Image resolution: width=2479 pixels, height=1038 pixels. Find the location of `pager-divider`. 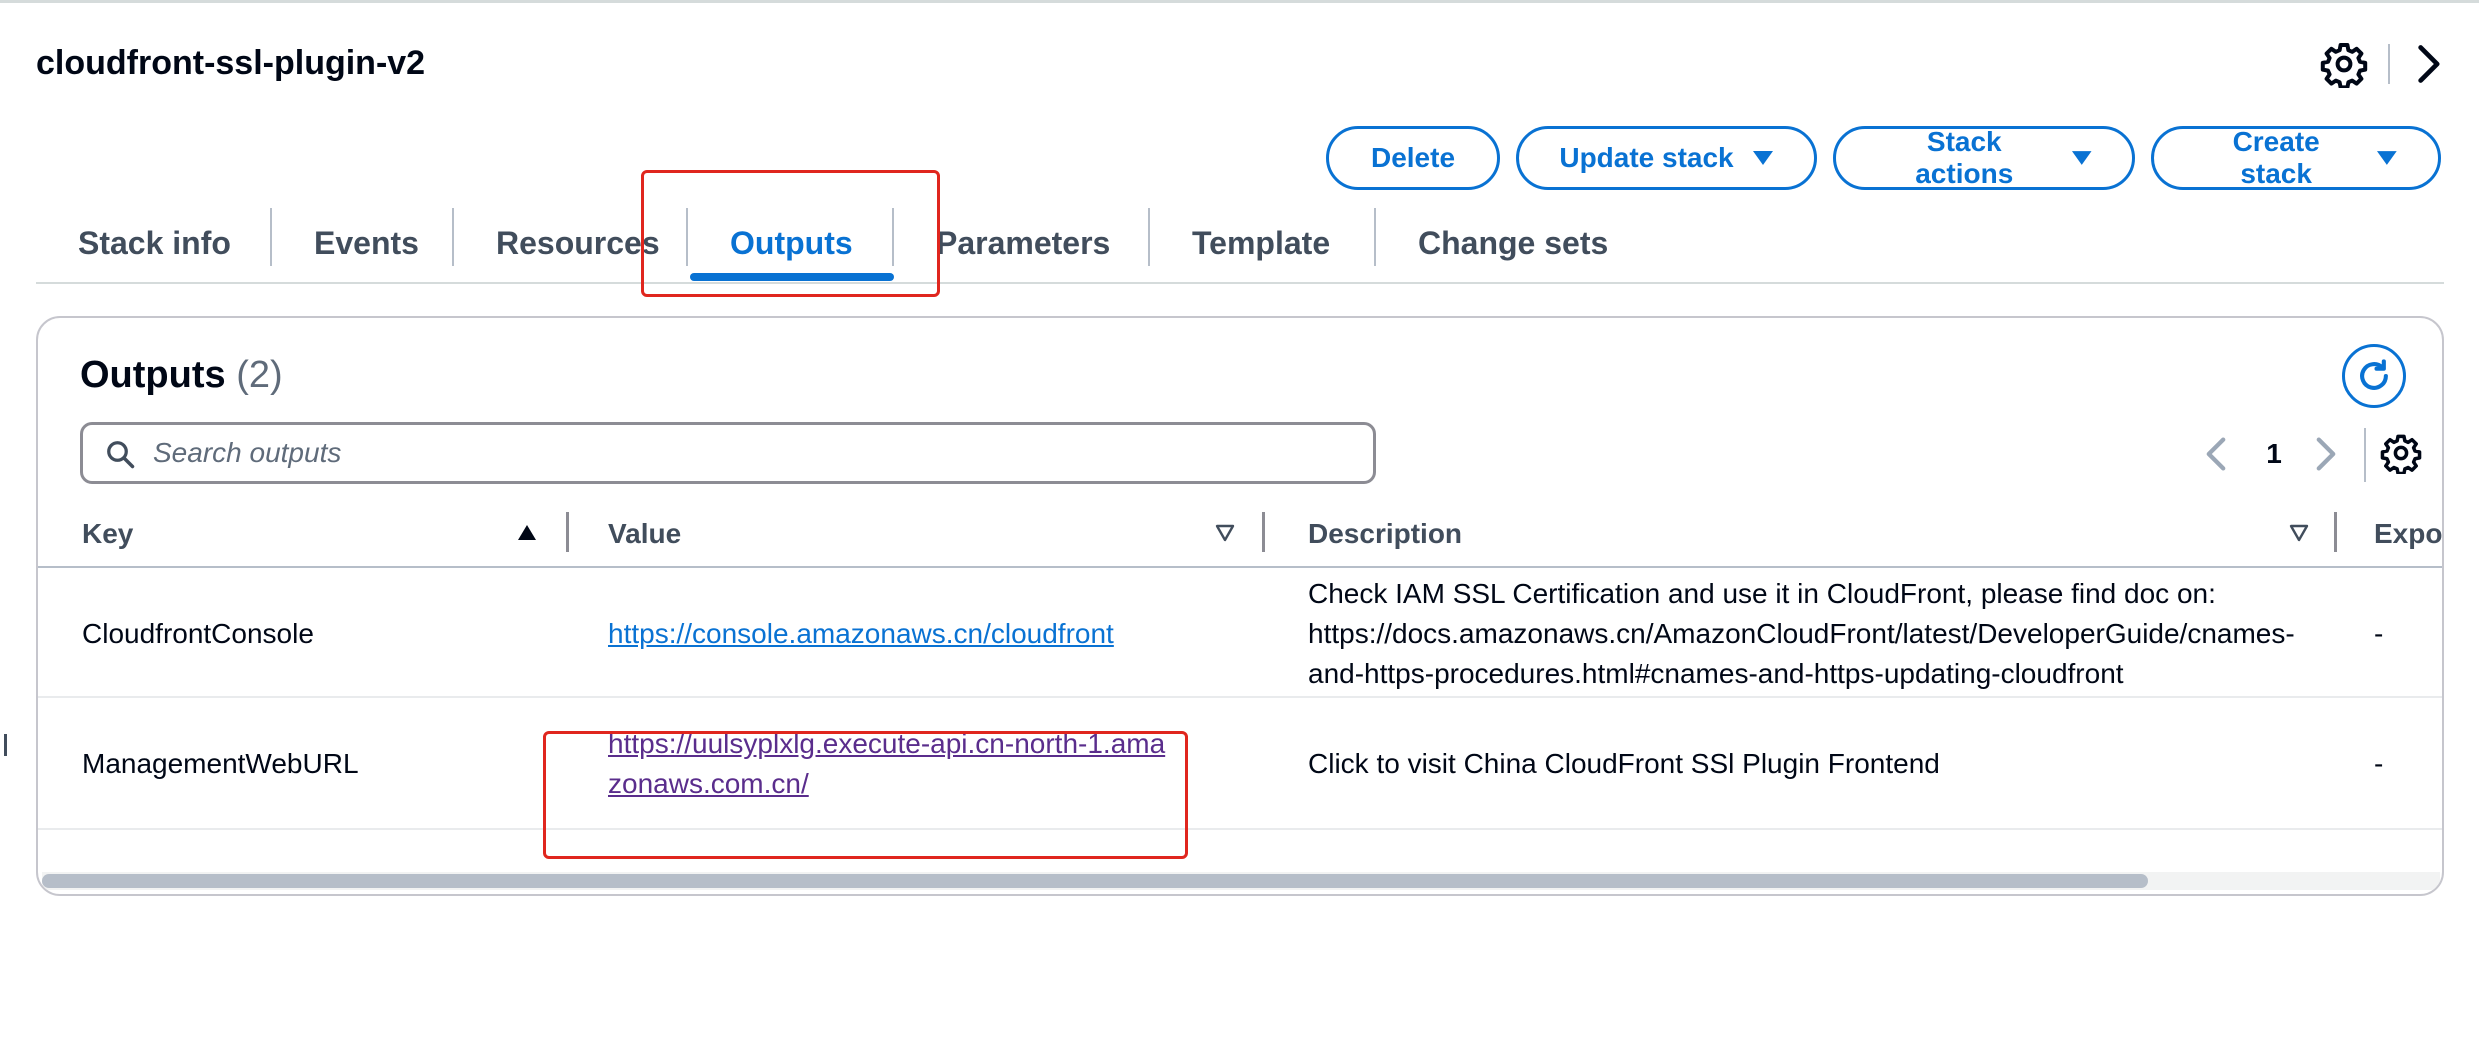

pager-divider is located at coordinates (2365, 455).